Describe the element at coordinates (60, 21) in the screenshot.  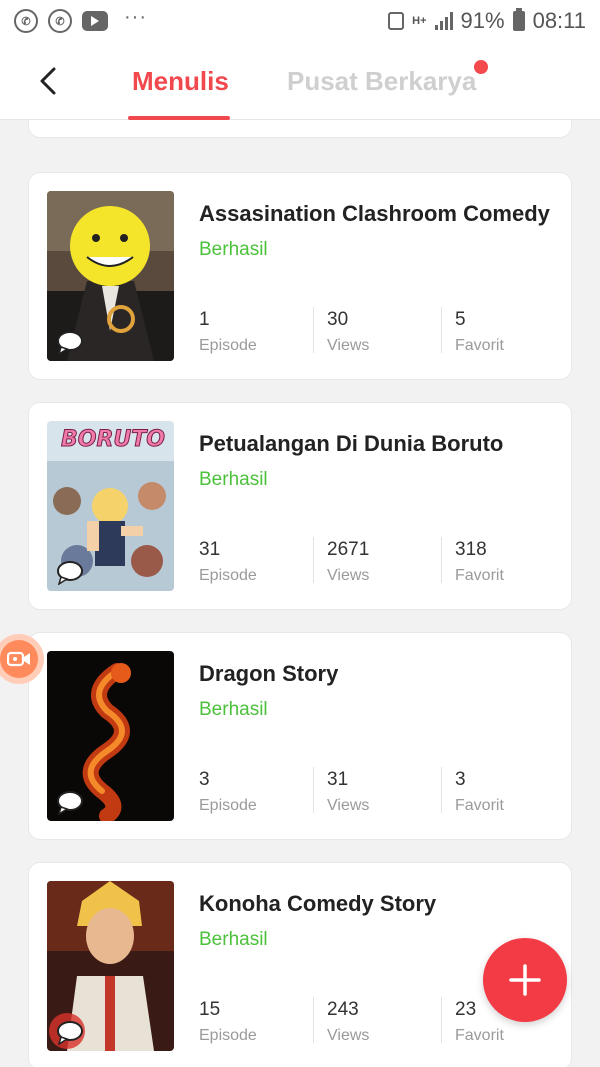
I see `whatsapp-business-icon: ✆` at that location.